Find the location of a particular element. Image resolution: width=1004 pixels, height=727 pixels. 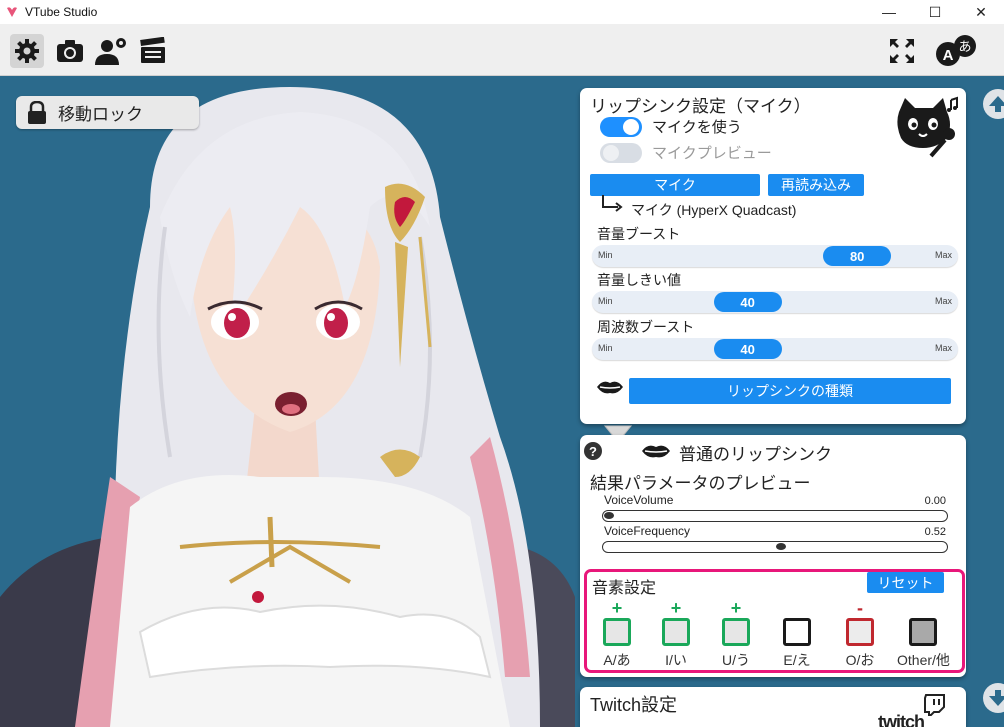

twitch-panel: Twitch設定 twitch is located at coordinates (773, 707).